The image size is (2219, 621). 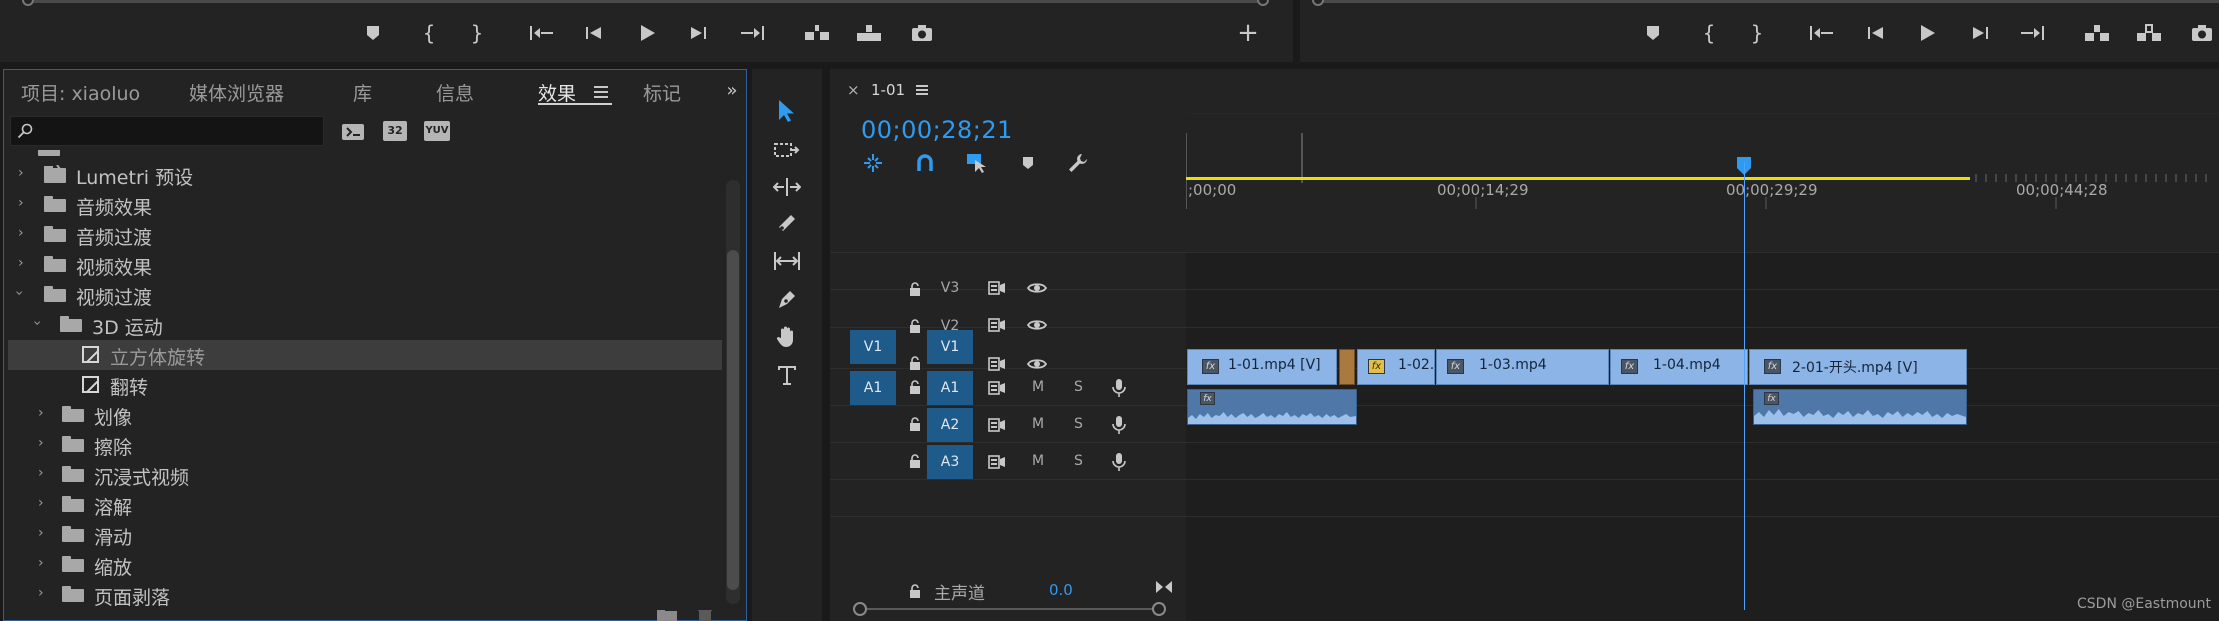 What do you see at coordinates (1263, 3) in the screenshot?
I see `source-scrub-out-knob` at bounding box center [1263, 3].